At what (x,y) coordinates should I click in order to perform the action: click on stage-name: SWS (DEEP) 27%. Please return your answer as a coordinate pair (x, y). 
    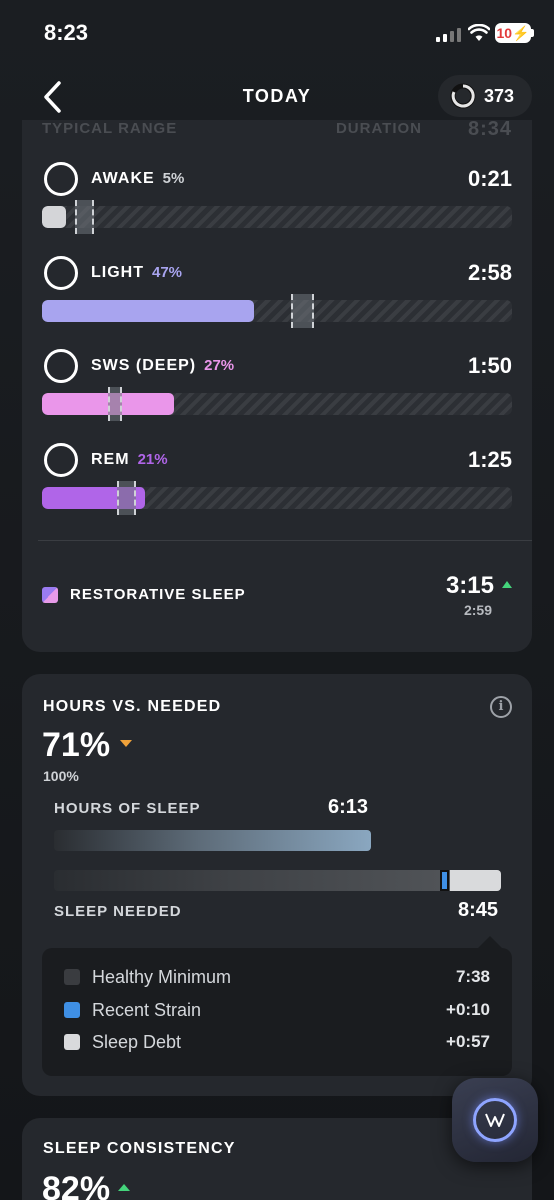
    Looking at the image, I should click on (163, 365).